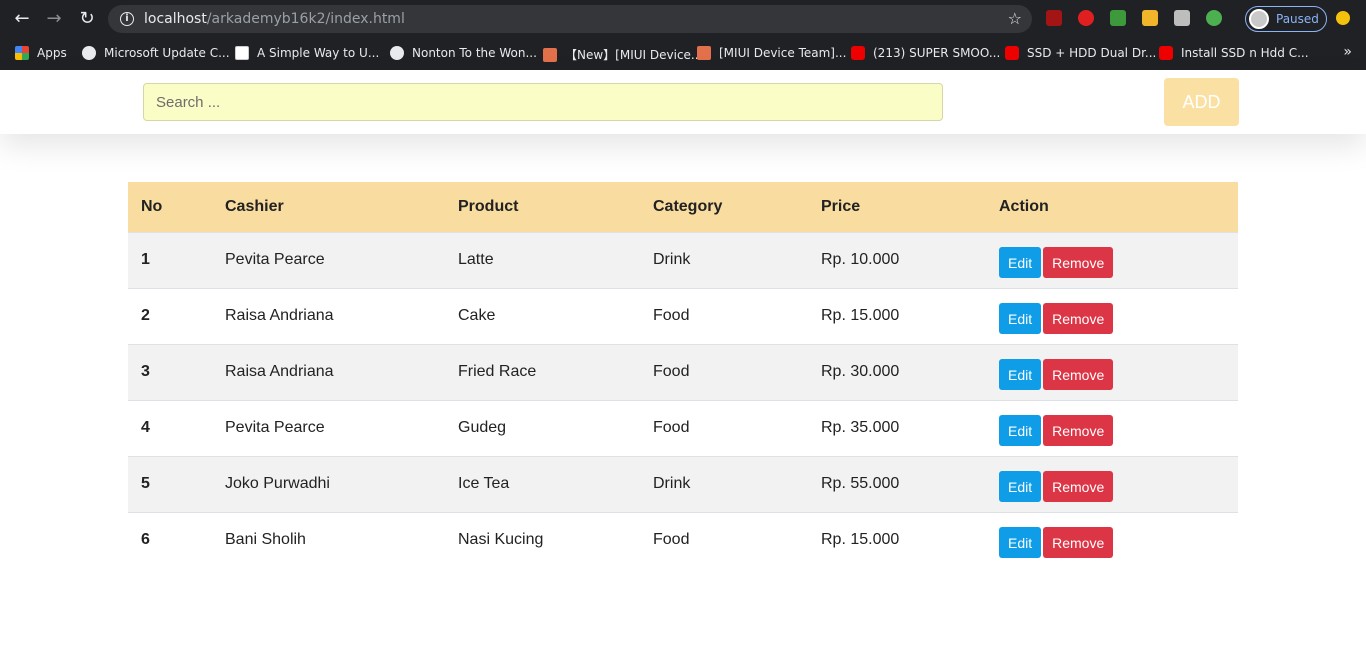 Image resolution: width=1366 pixels, height=648 pixels. I want to click on search-input, so click(543, 102).